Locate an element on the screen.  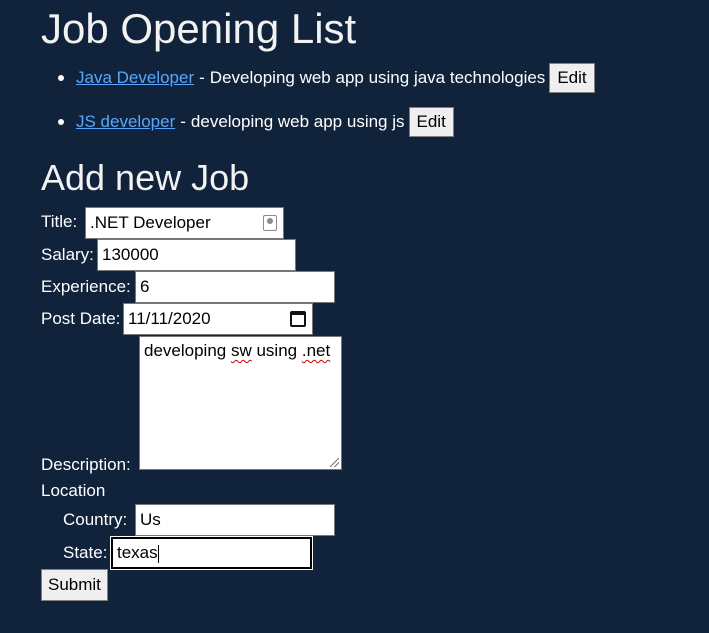
country-input-value: Us is located at coordinates (150, 519).